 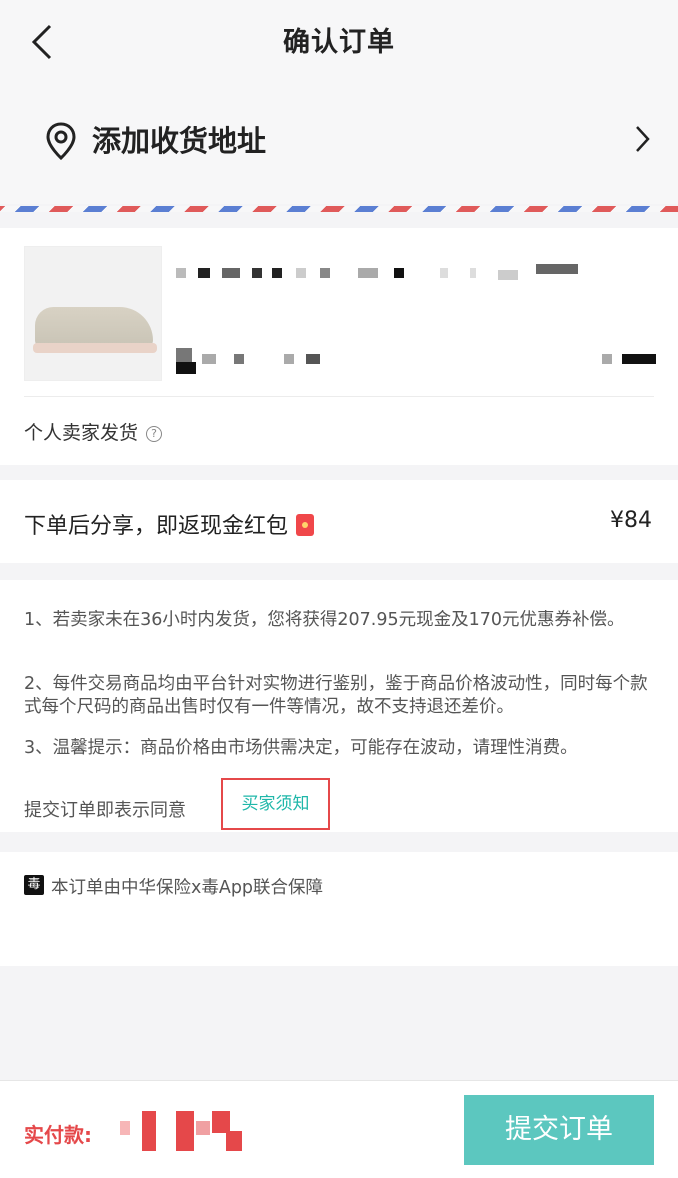 I want to click on share-cashback-row: 下单后分享，即返现金红包 ¥84, so click(x=339, y=521).